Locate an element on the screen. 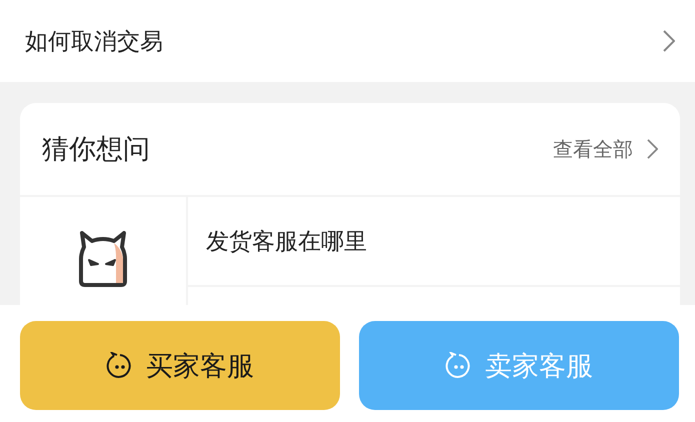 Image resolution: width=695 pixels, height=422 pixels. devil-icon is located at coordinates (103, 259).